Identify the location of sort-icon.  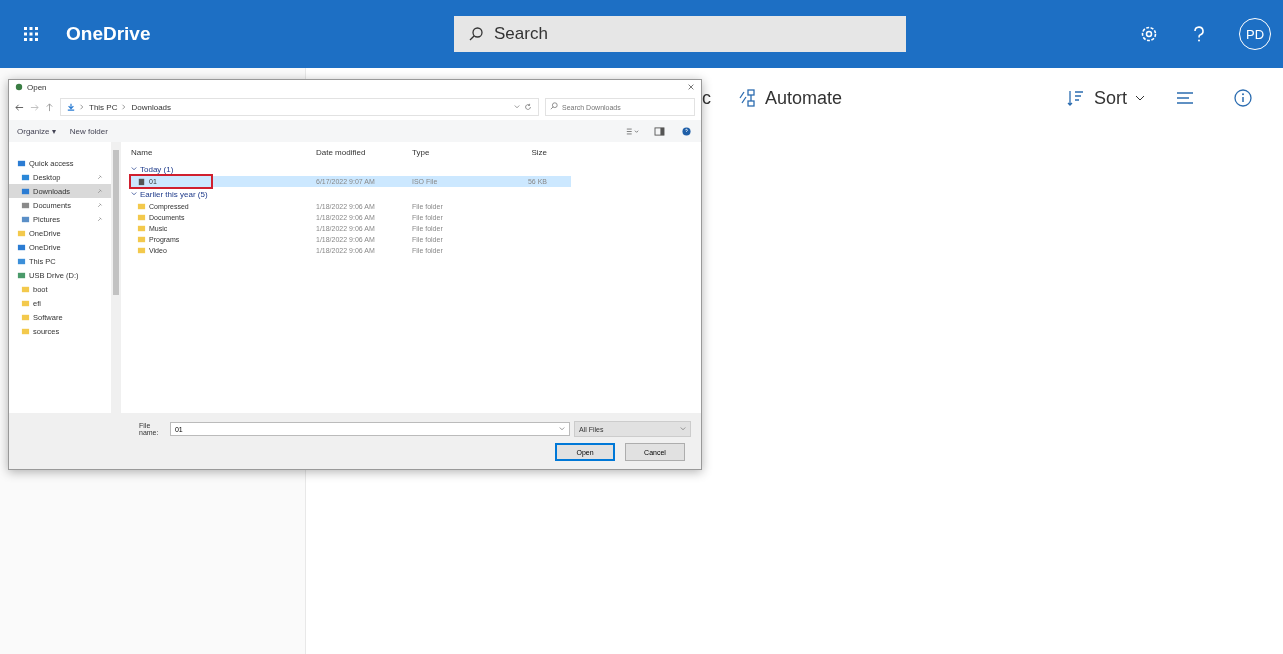
(1076, 98).